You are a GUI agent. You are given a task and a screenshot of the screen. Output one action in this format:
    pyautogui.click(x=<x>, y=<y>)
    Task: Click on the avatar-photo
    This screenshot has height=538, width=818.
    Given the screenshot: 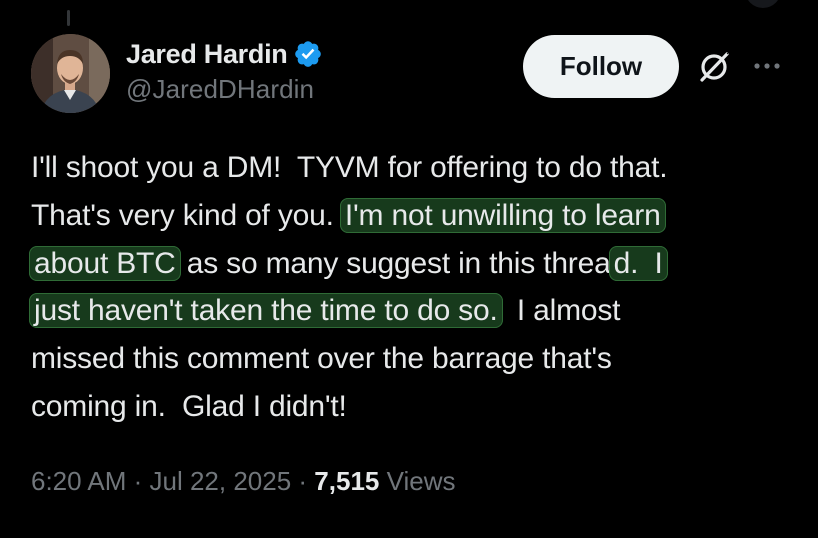 What is the action you would take?
    pyautogui.click(x=70, y=73)
    